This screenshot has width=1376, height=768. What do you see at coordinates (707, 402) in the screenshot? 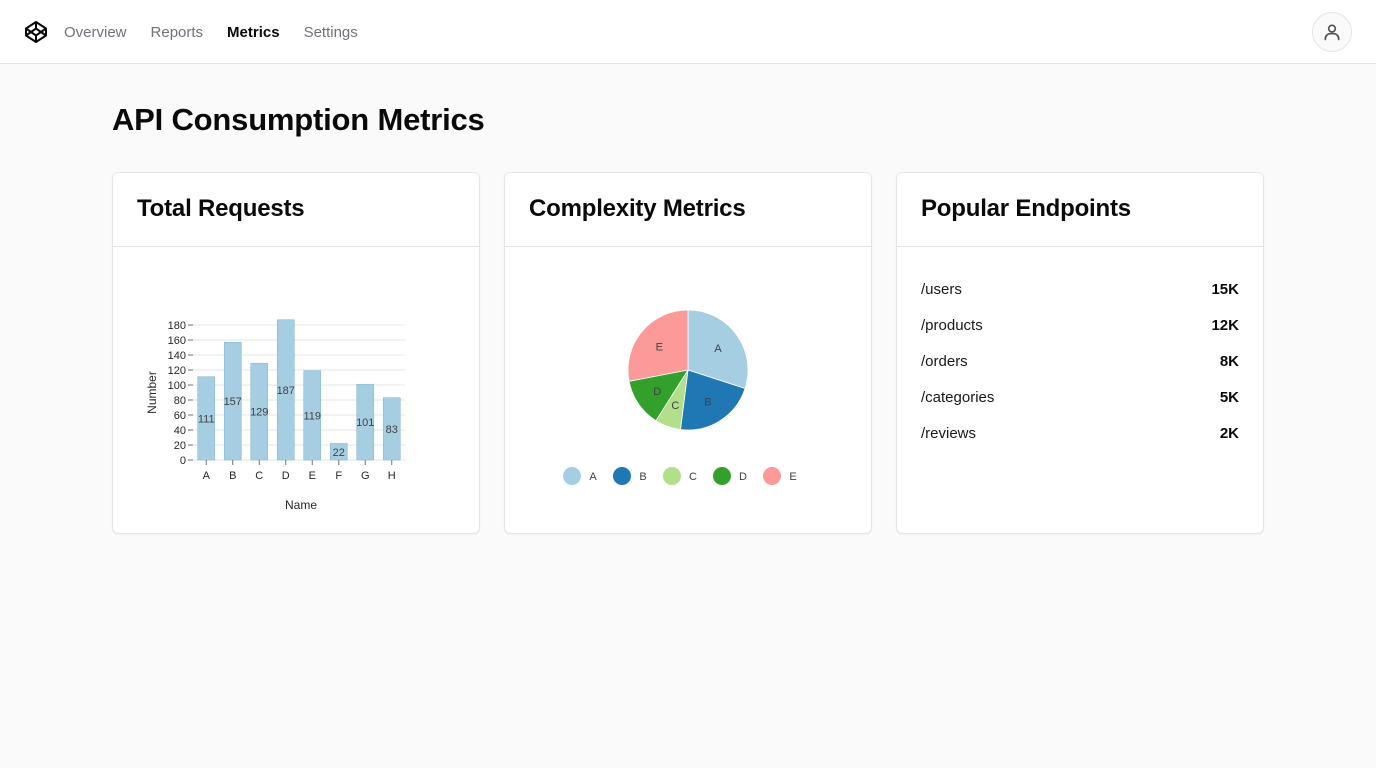
I see `pie-slice-label: B` at bounding box center [707, 402].